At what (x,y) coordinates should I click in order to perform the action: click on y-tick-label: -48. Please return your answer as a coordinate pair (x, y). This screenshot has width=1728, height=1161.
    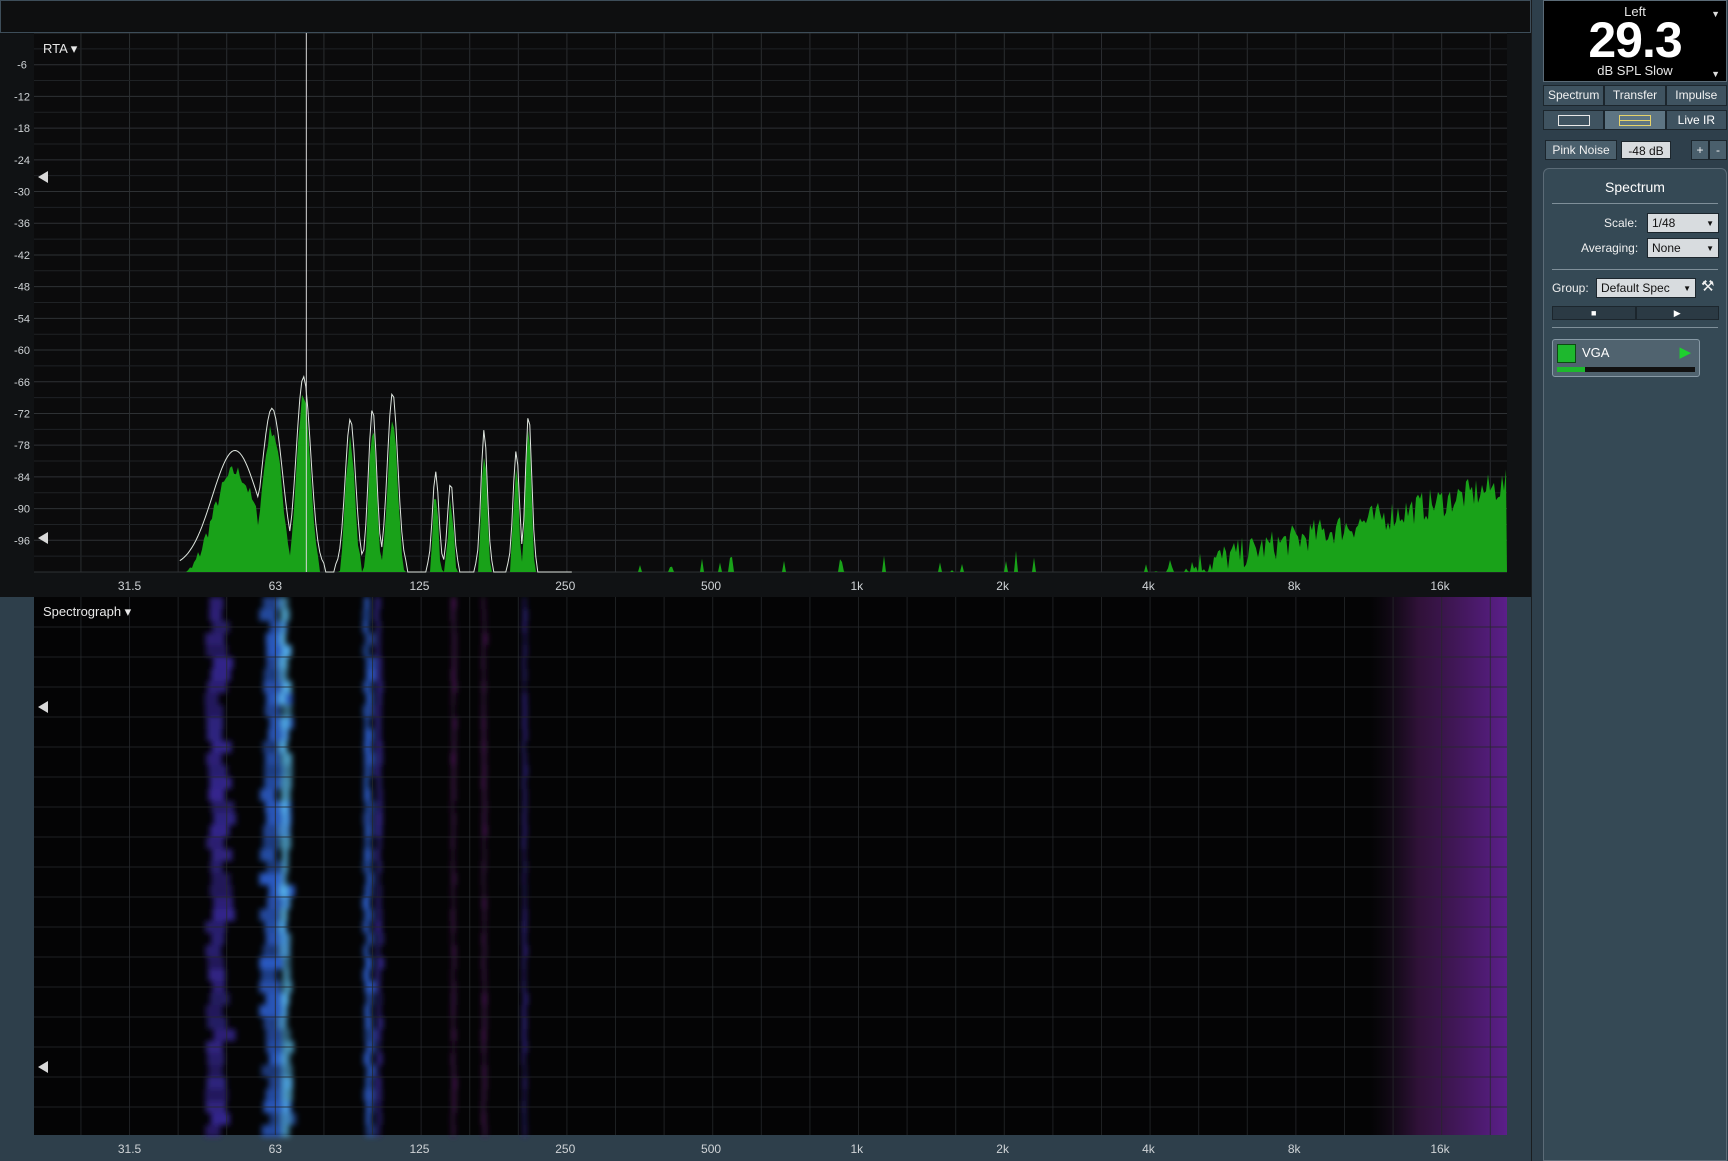
    Looking at the image, I should click on (22, 288).